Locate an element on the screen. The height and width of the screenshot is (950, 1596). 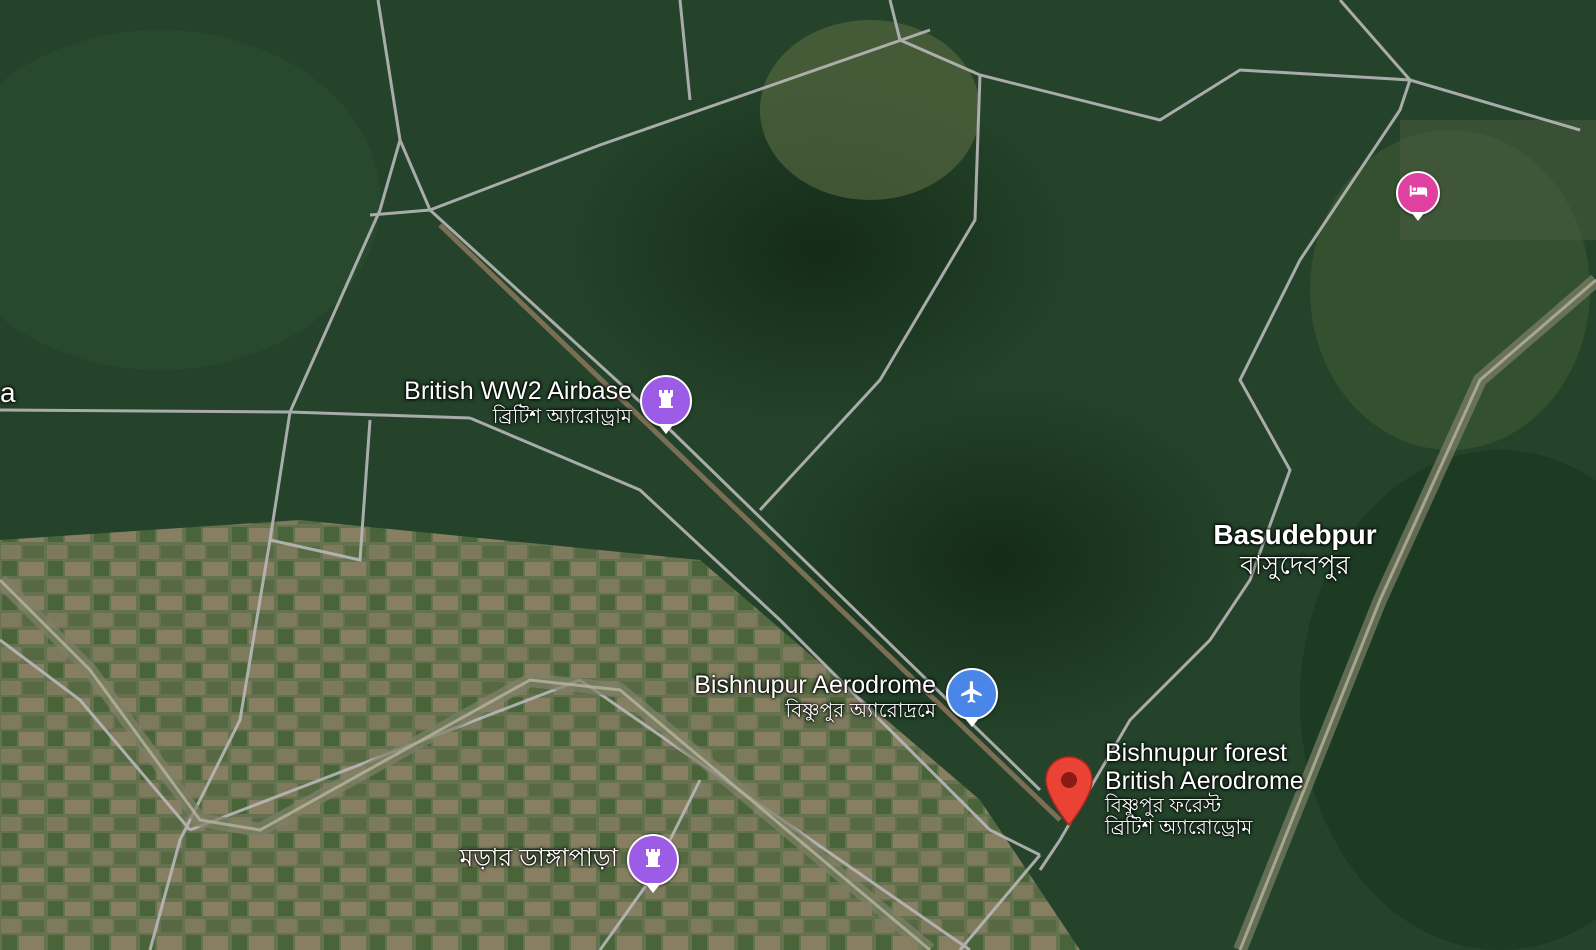
basudebpur-name-bn: বাসুদেবপুর is located at coordinates (1295, 564).